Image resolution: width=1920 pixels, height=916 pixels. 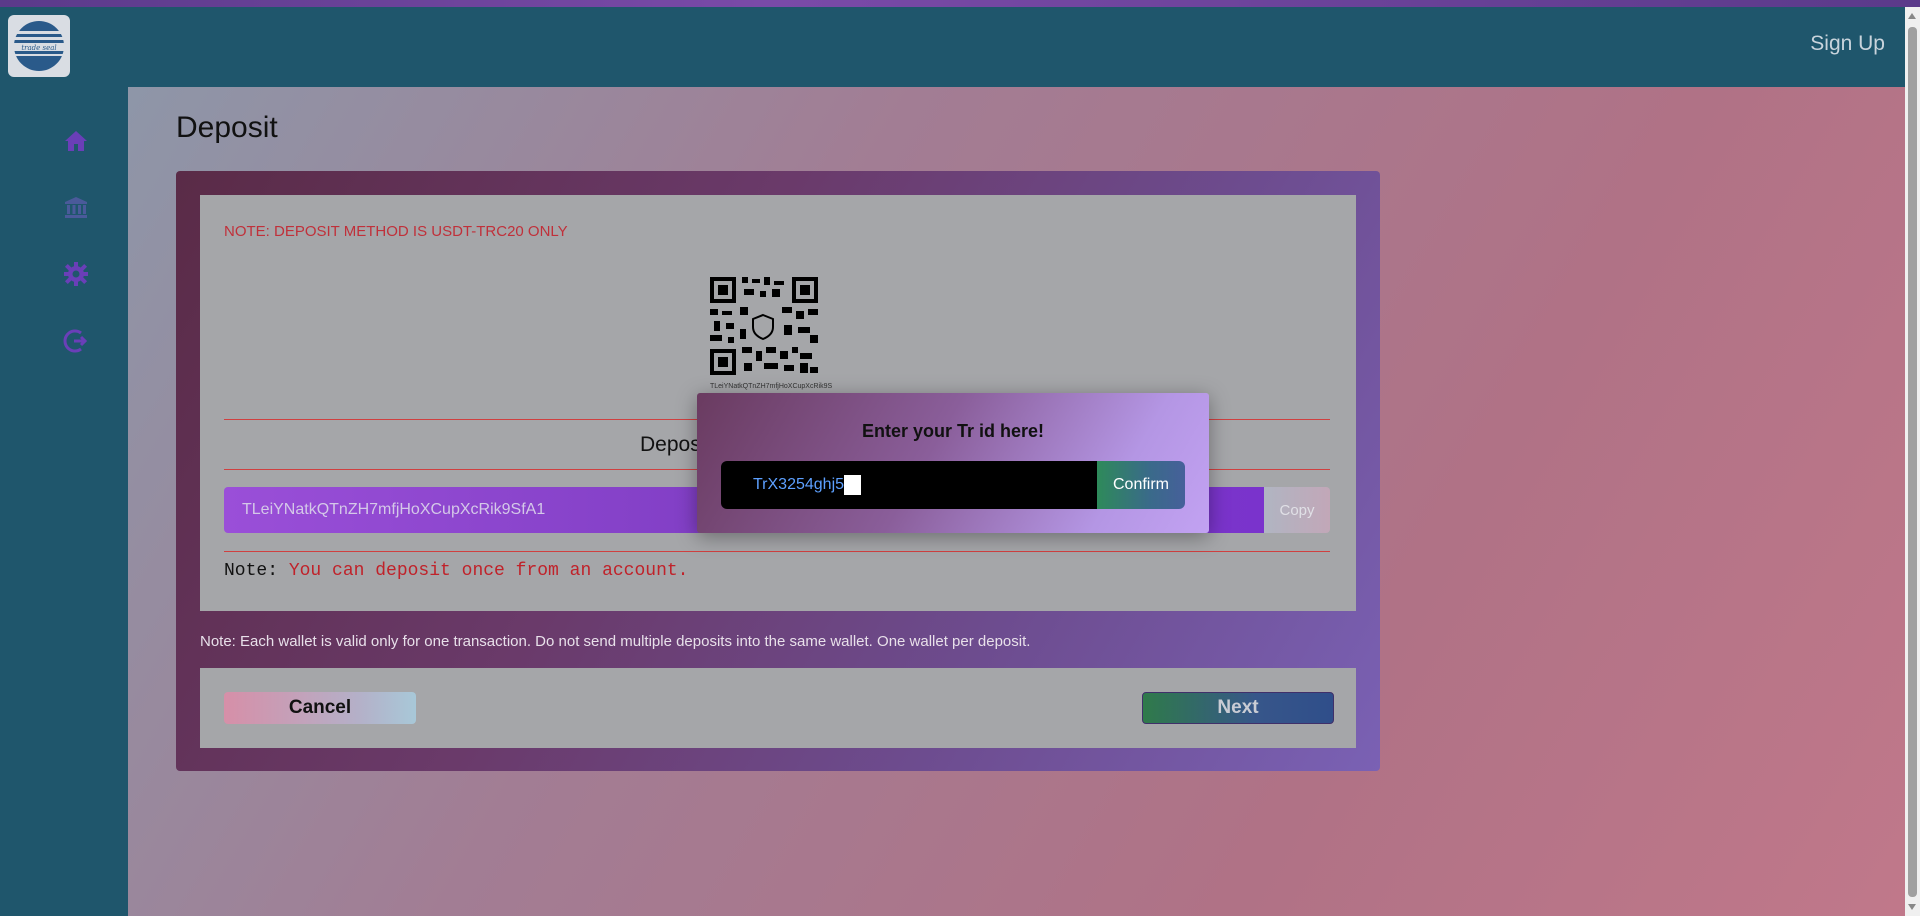 I want to click on svg-text: trade seal, so click(x=38, y=48).